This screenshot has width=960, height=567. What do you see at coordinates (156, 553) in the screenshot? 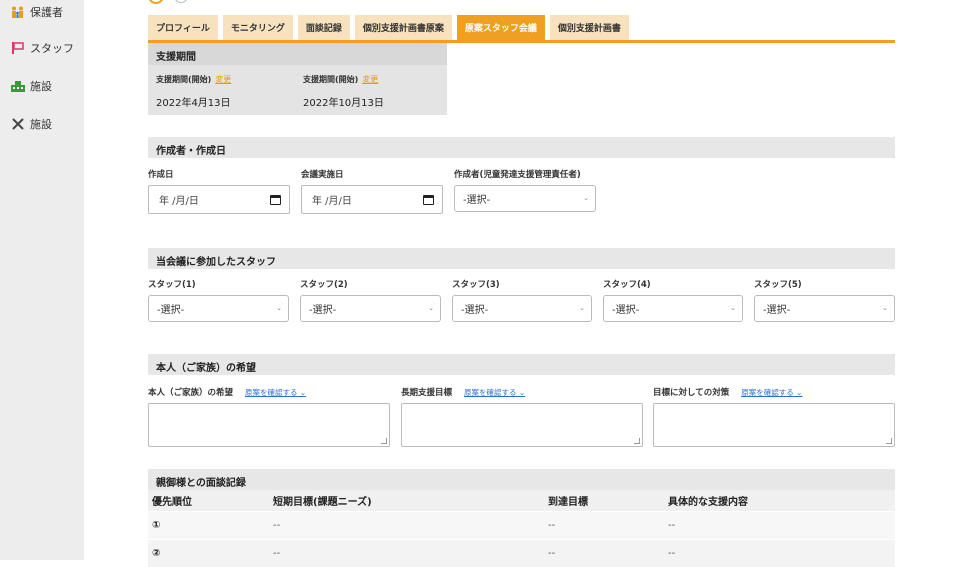
I see `priority-cell: ②` at bounding box center [156, 553].